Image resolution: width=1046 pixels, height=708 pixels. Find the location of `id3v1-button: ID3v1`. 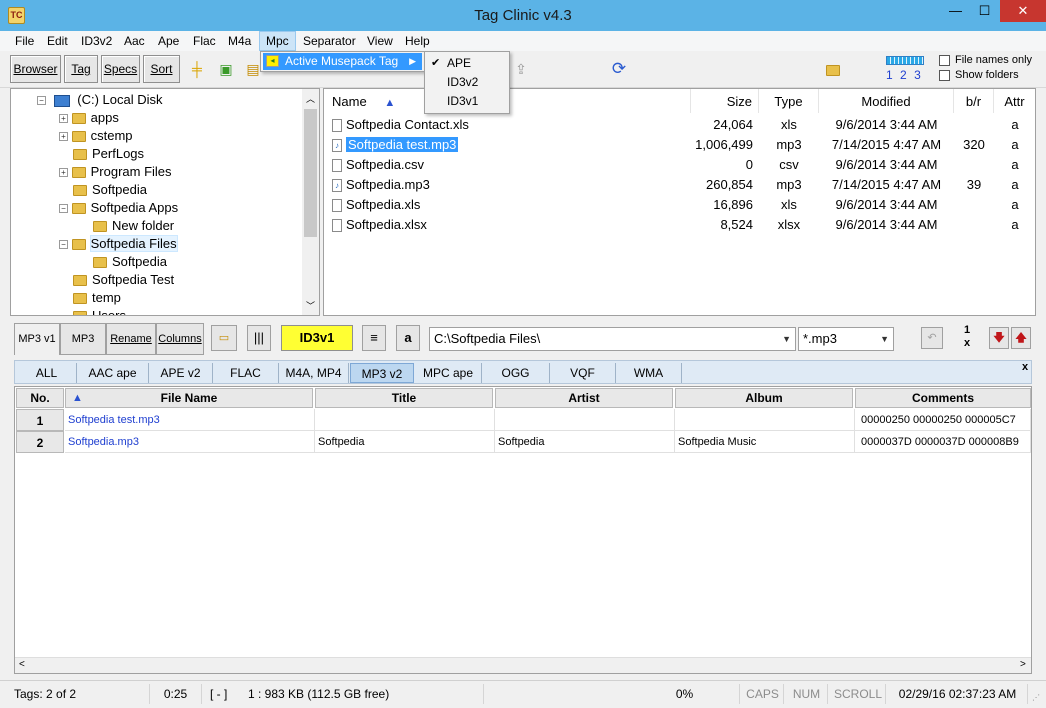

id3v1-button: ID3v1 is located at coordinates (317, 338).